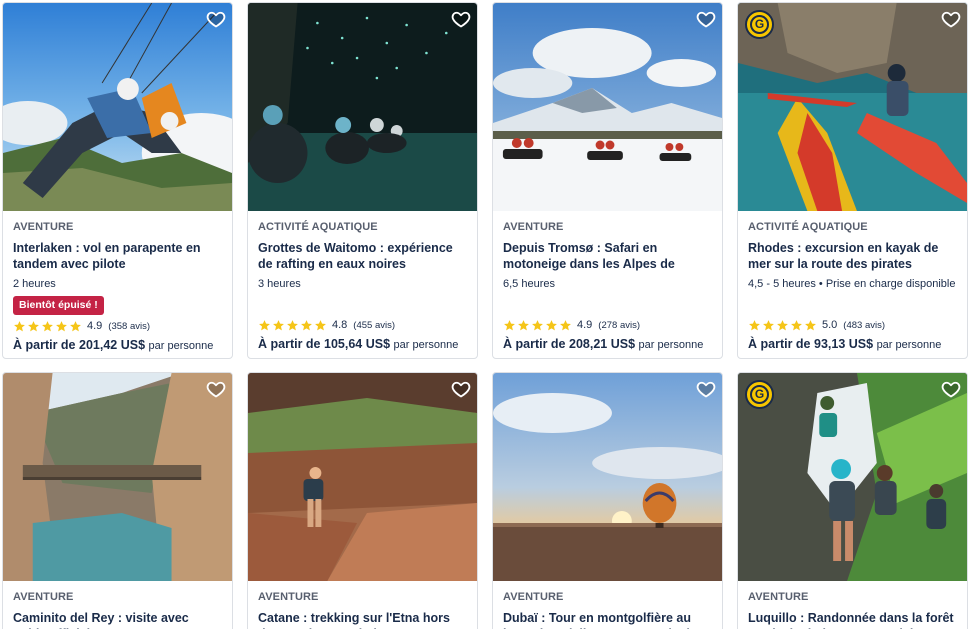 This screenshot has height=629, width=972. I want to click on hot-air-balloon-photo, so click(607, 477).